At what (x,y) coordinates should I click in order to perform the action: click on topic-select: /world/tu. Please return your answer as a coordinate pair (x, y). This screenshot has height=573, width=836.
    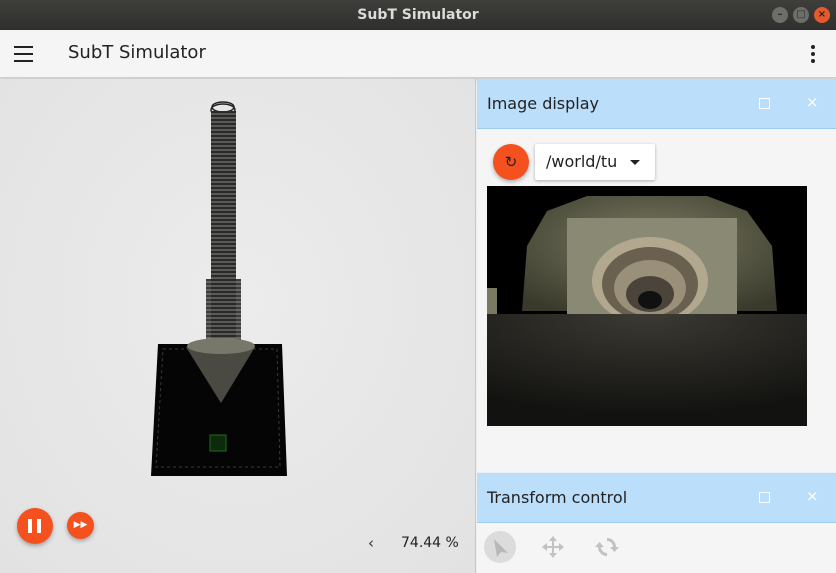
    Looking at the image, I should click on (595, 162).